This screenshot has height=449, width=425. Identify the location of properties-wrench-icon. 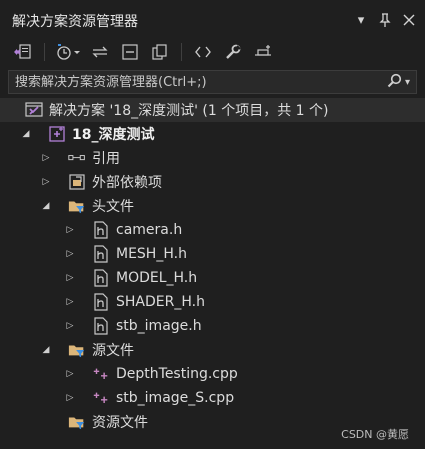
(233, 52).